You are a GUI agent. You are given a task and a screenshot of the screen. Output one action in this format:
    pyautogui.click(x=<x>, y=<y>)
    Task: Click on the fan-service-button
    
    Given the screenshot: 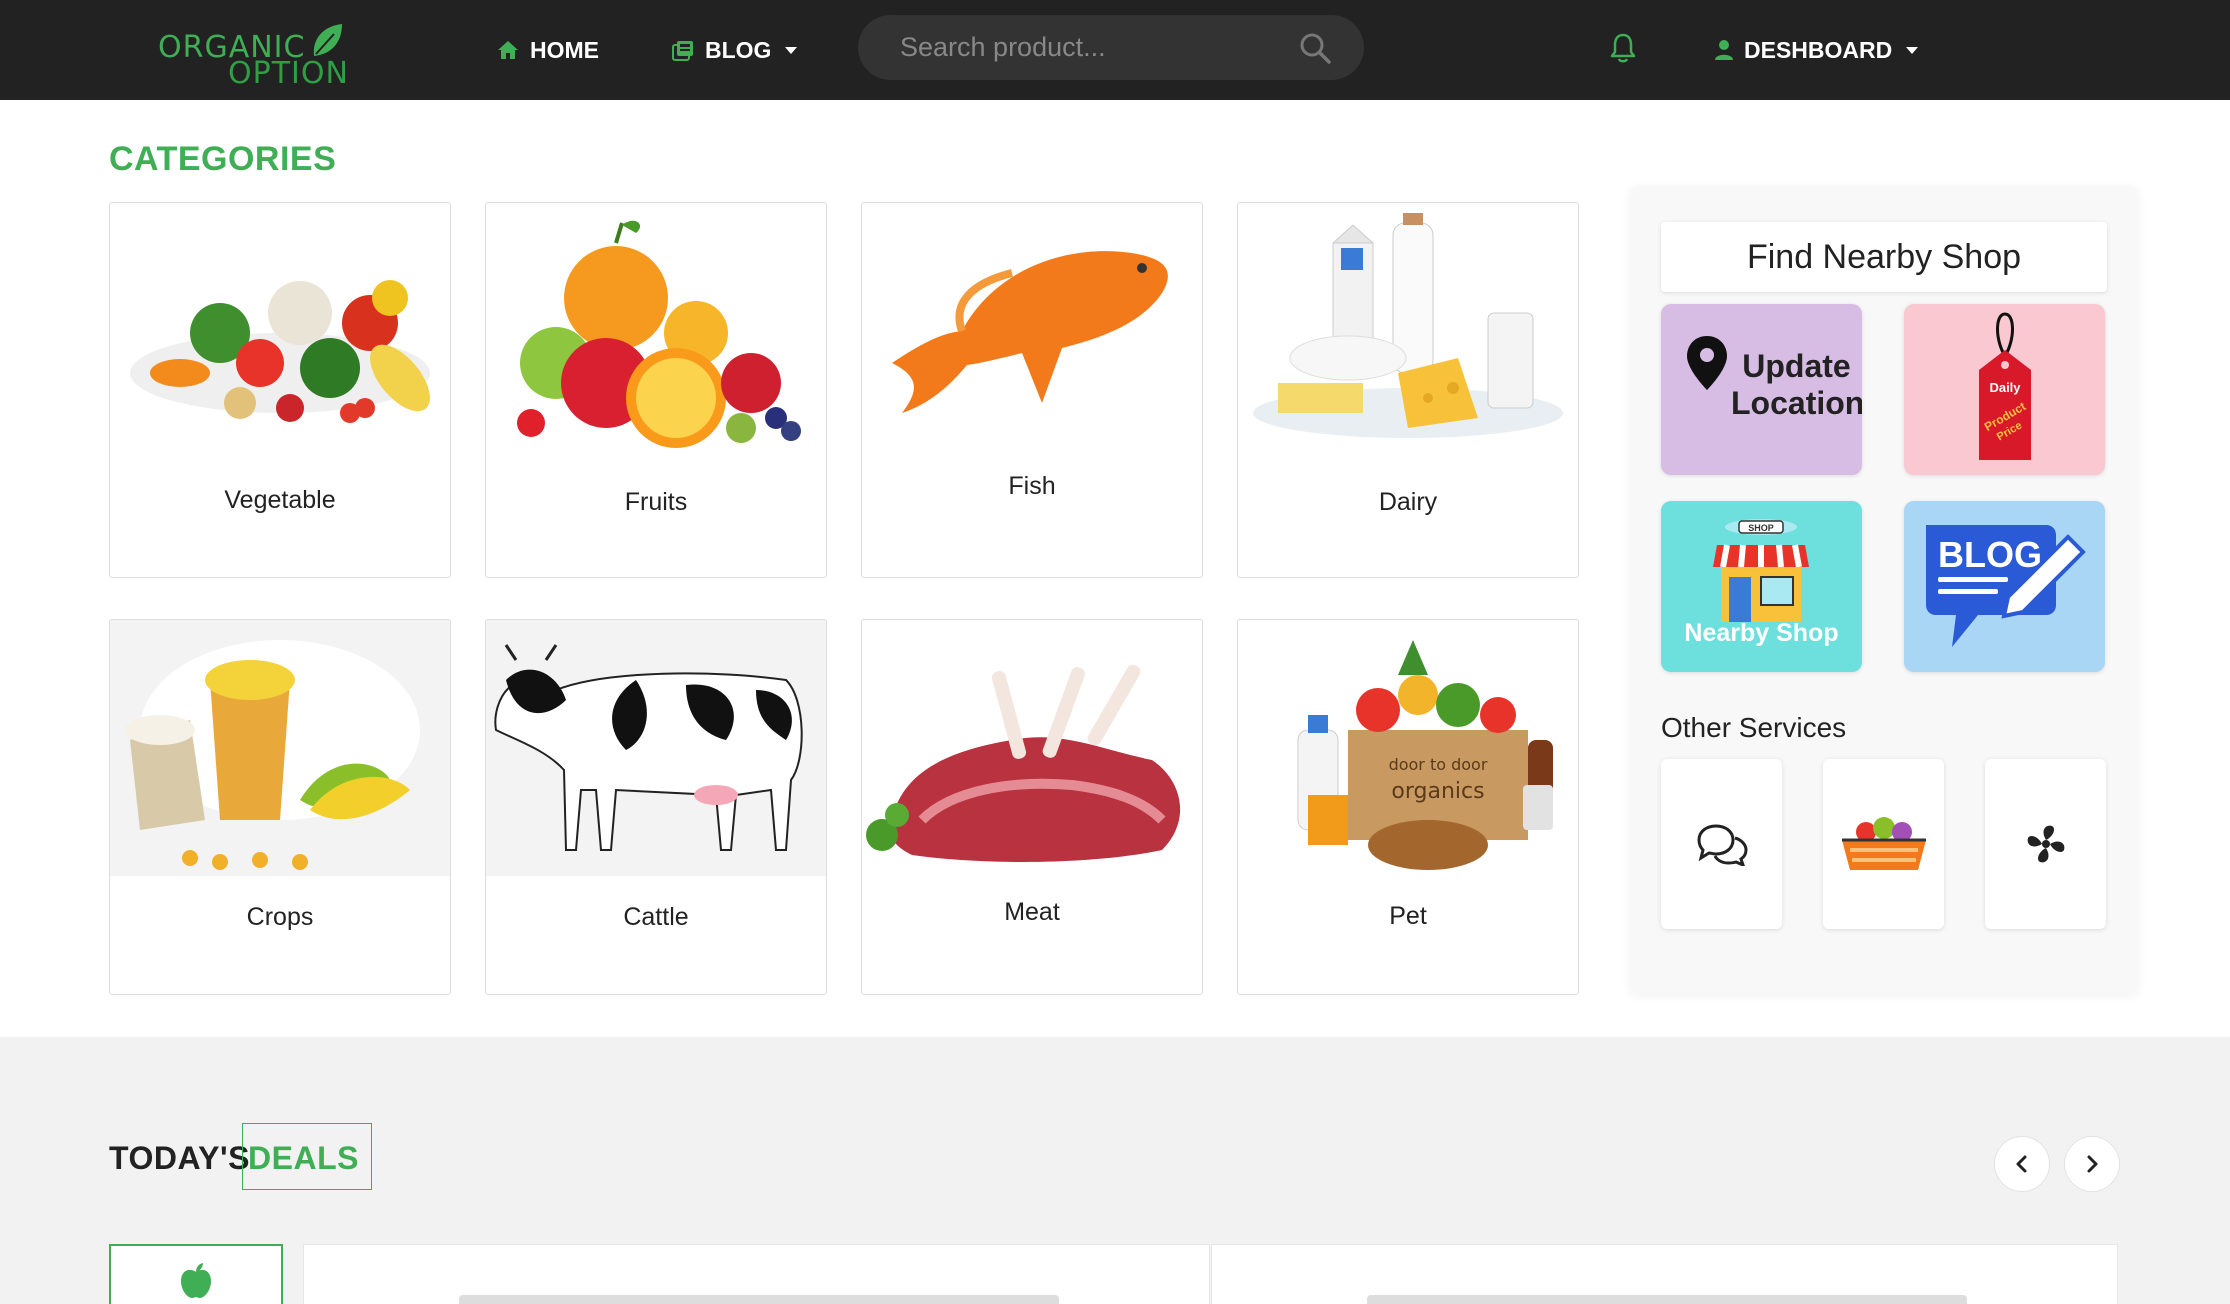 What is the action you would take?
    pyautogui.click(x=2045, y=844)
    